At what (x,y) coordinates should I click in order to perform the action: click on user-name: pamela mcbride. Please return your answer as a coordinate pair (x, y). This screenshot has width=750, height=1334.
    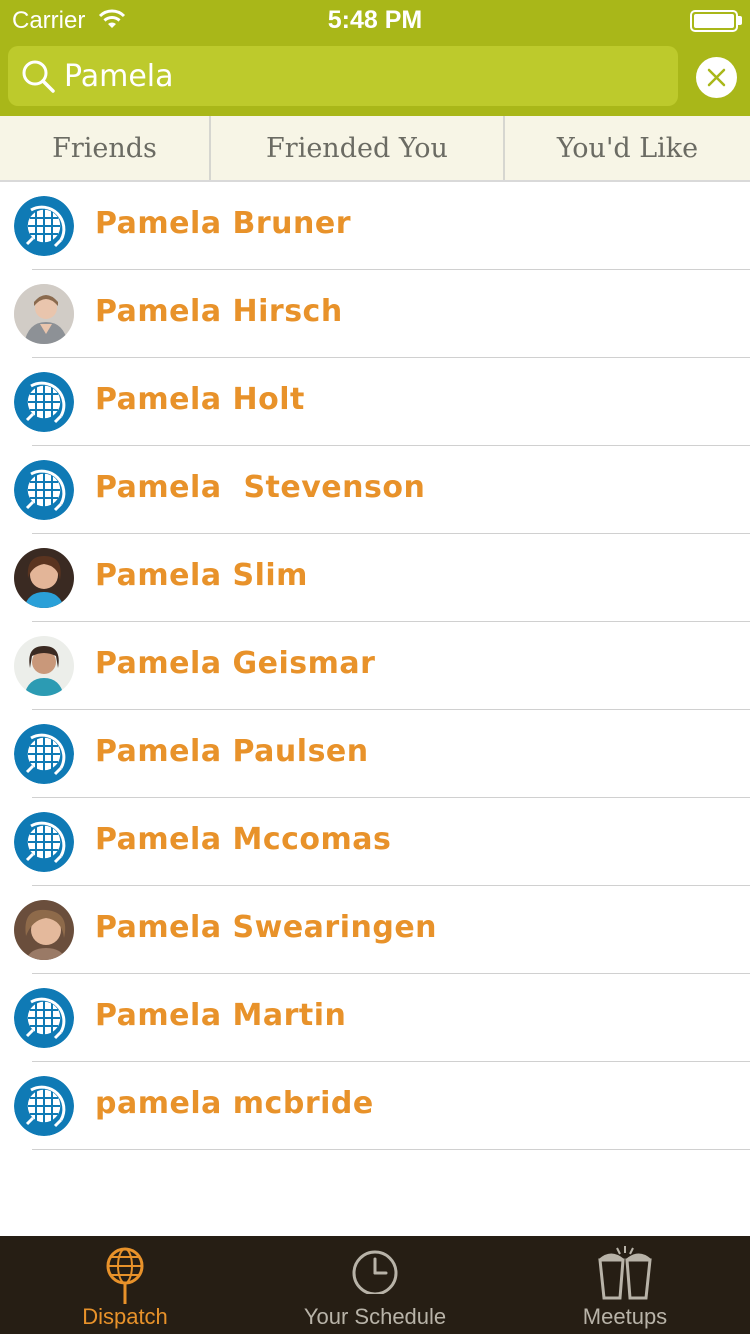
    Looking at the image, I should click on (234, 1103).